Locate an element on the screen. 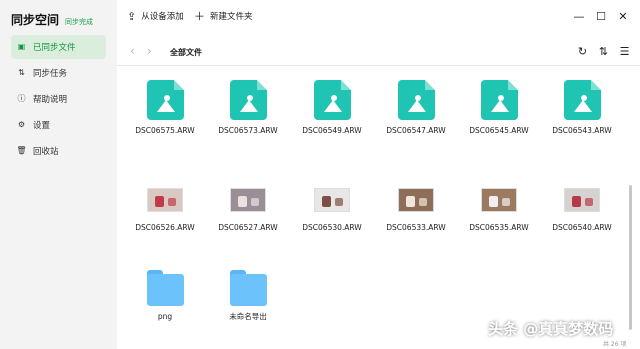 The image size is (640, 349). file-item: DSC06575.ARW is located at coordinates (165, 108).